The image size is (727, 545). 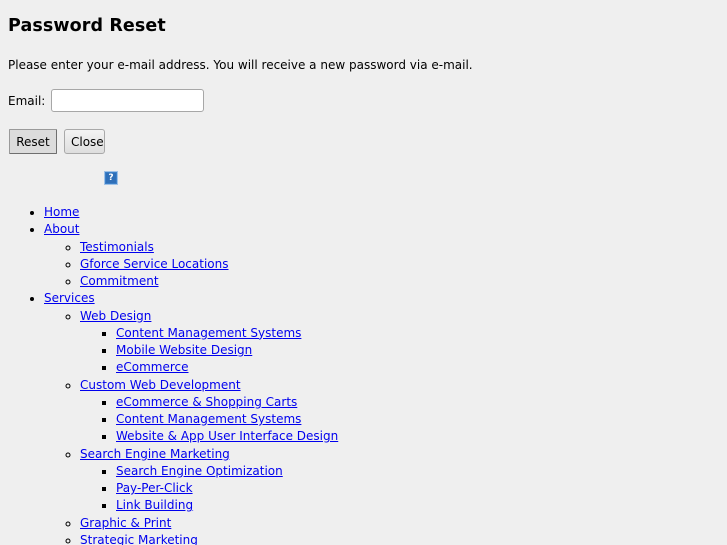 I want to click on nav-item: eCommerce, so click(x=227, y=367).